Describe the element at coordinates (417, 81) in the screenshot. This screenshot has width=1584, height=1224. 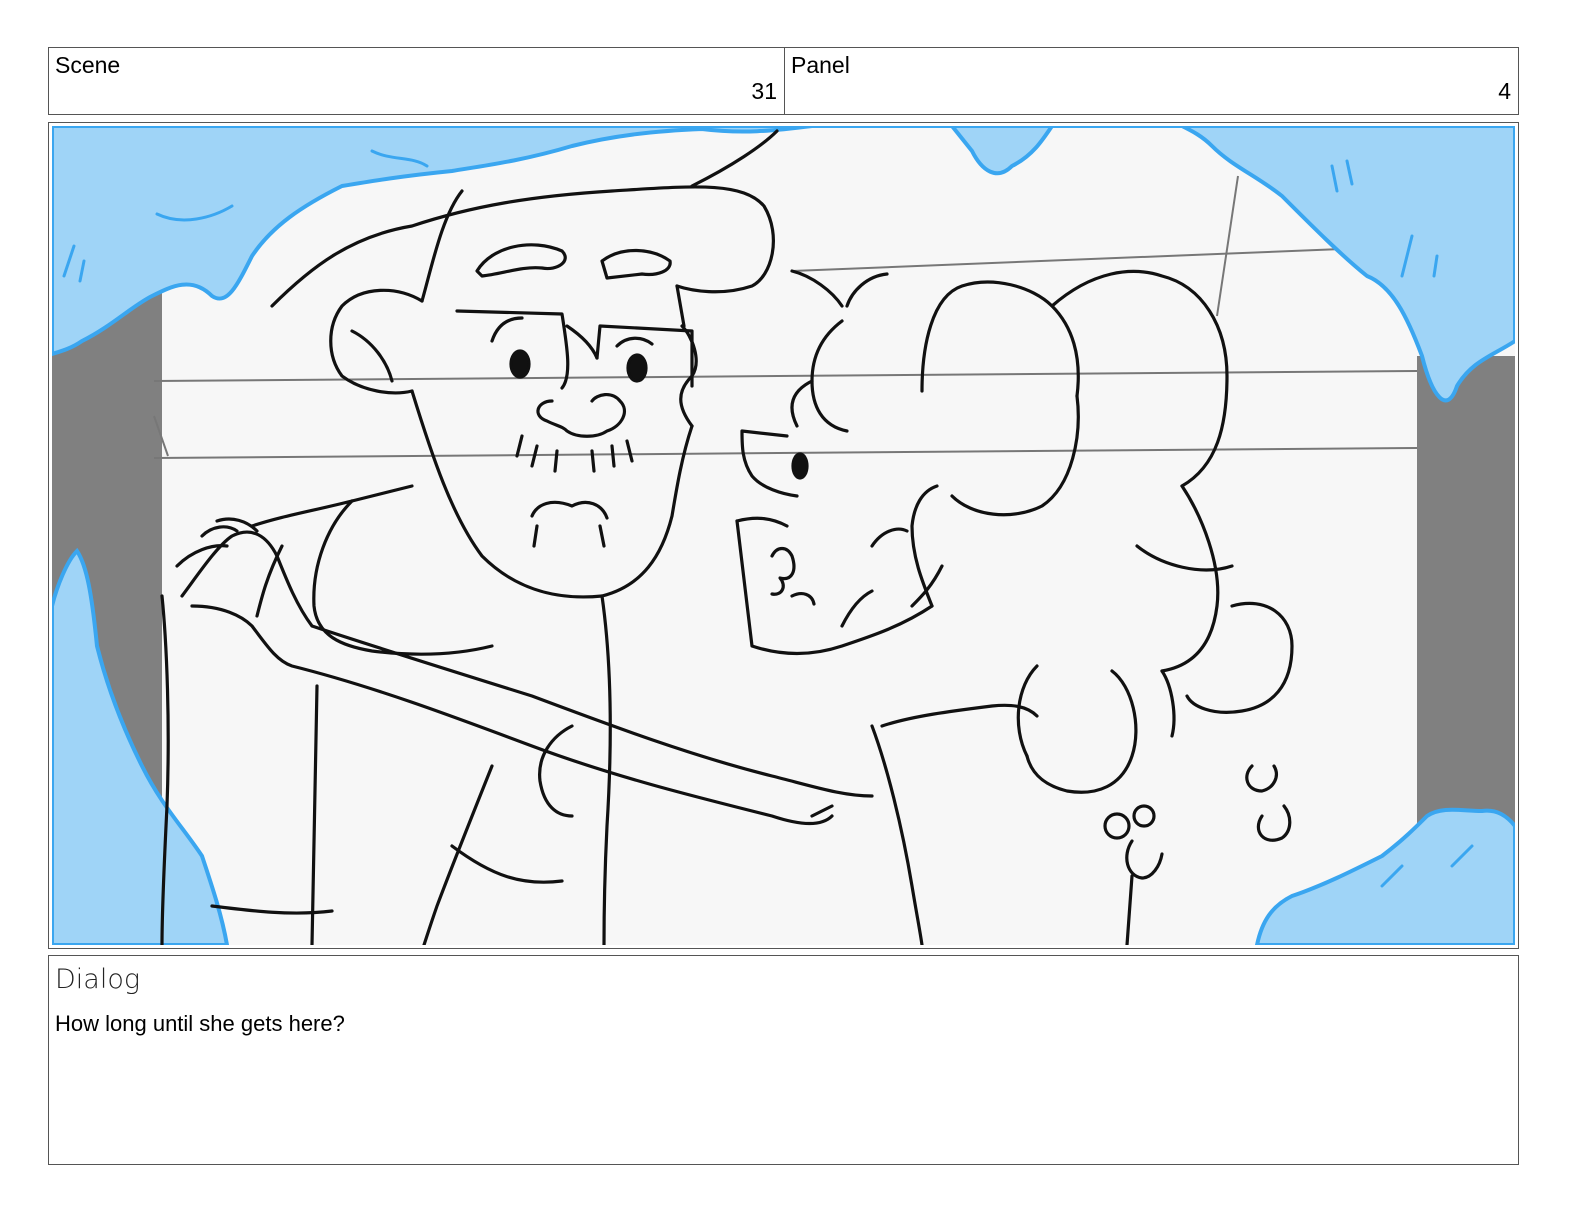
I see `scene-cell: Scene 31` at that location.